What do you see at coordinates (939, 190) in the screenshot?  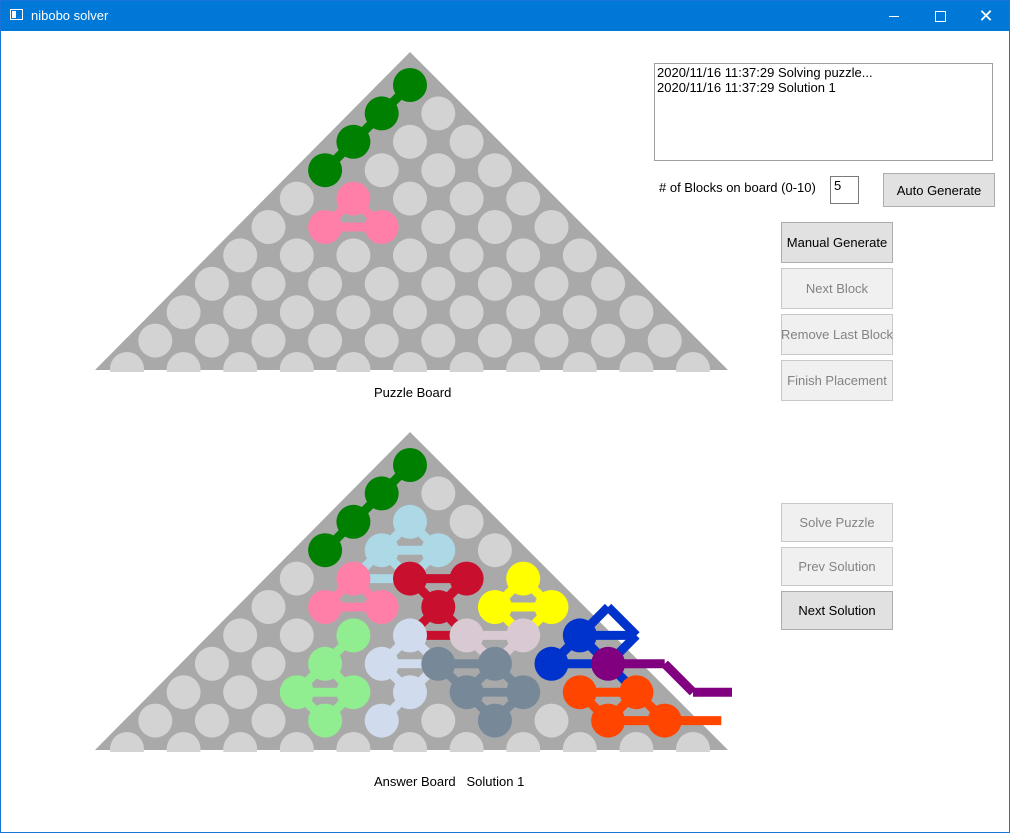 I see `auto-generate-button: Auto Generate` at bounding box center [939, 190].